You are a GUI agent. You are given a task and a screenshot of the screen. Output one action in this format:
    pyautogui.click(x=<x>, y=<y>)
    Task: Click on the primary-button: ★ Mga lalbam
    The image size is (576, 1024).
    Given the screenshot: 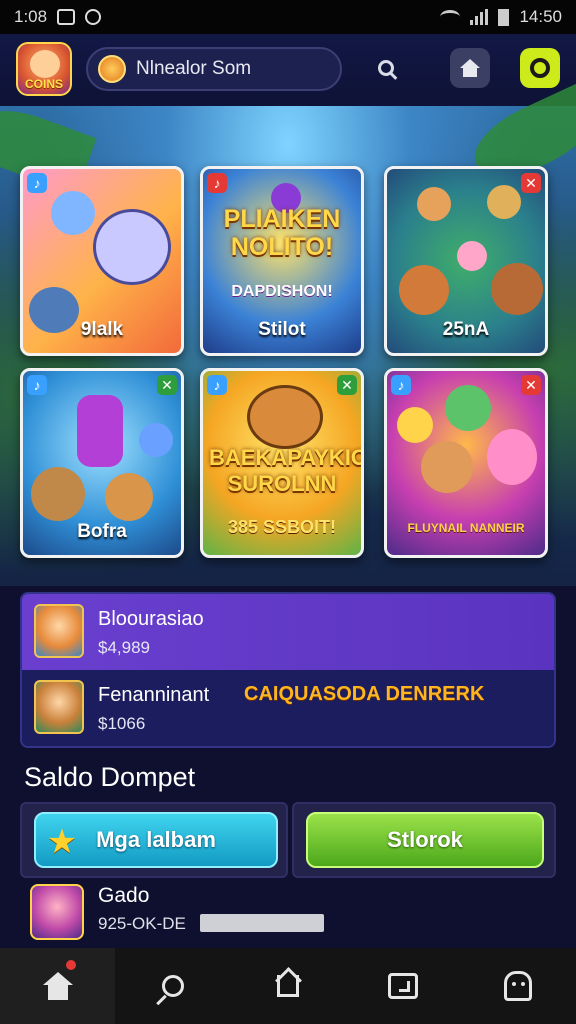 What is the action you would take?
    pyautogui.click(x=156, y=840)
    